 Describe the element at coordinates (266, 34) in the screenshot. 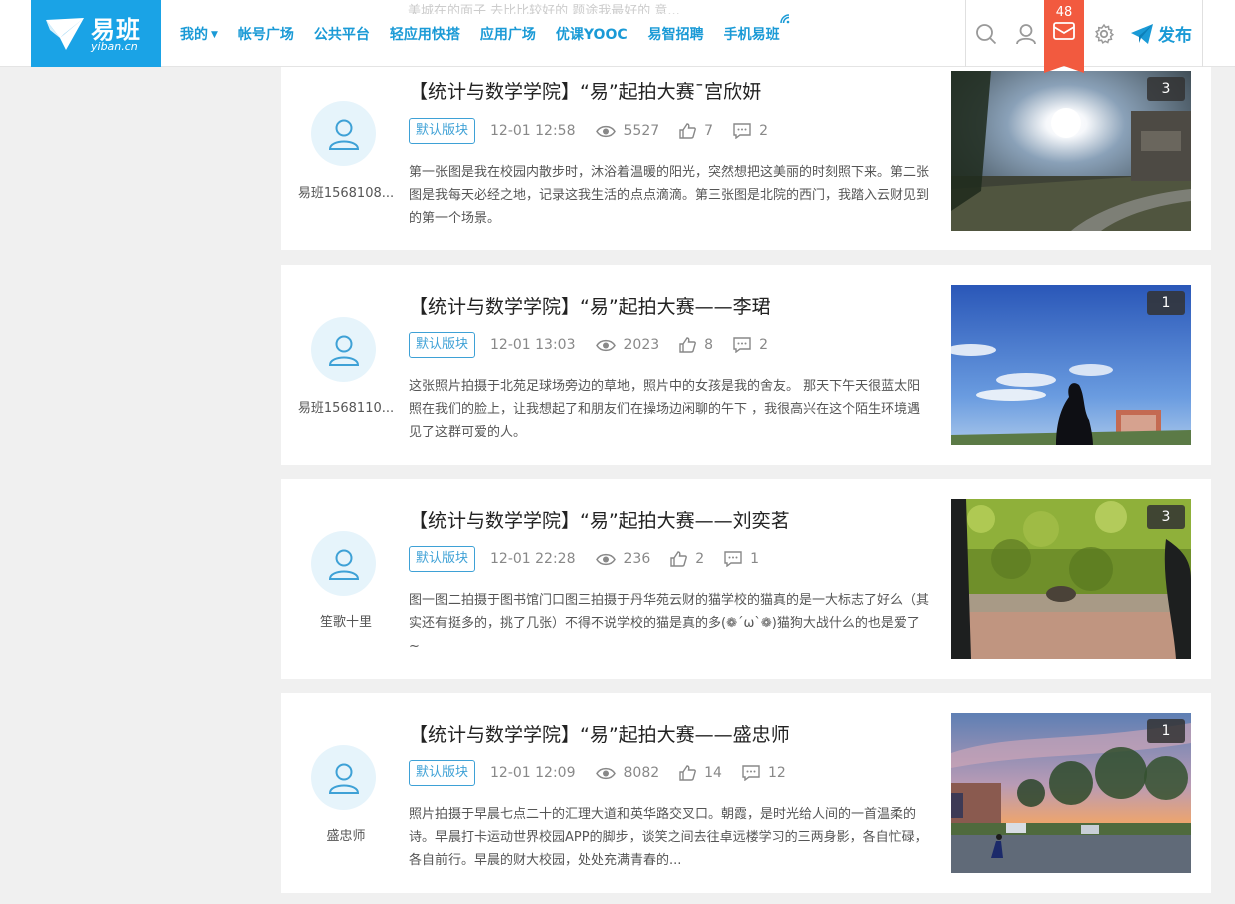

I see `nav-account-square: 帐号广场` at that location.